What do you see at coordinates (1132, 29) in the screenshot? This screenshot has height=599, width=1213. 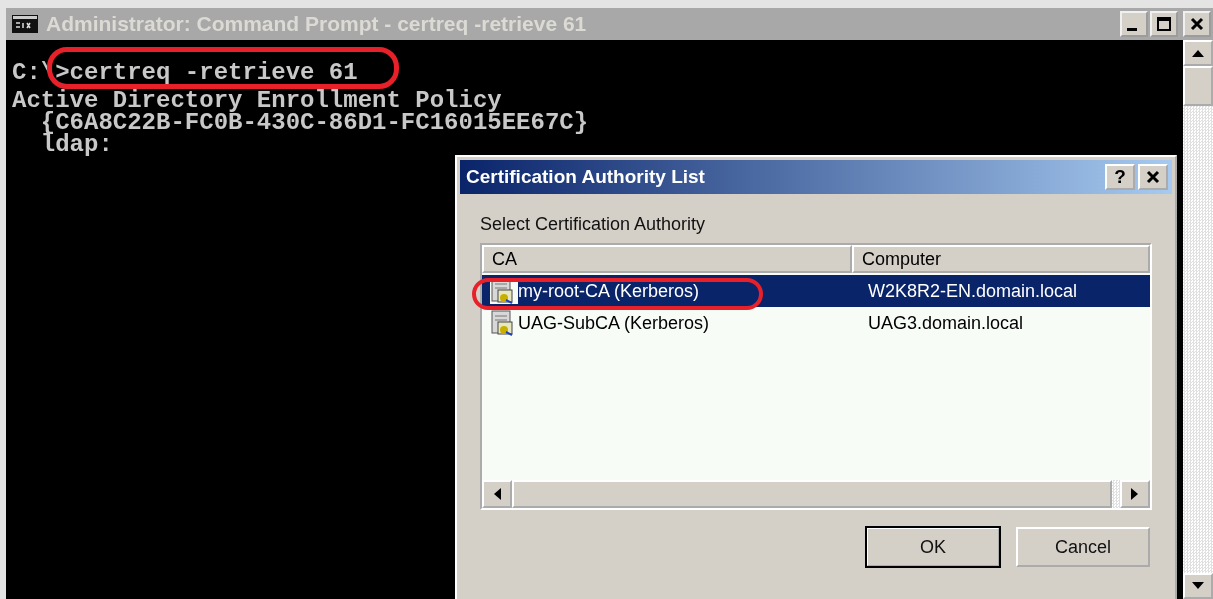 I see `minimize-icon` at bounding box center [1132, 29].